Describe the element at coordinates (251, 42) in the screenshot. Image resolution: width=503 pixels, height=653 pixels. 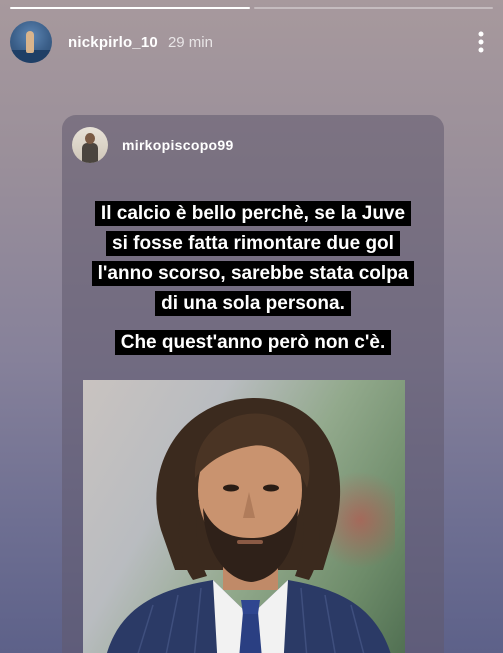
I see `story-header: nickpirlo_10 29 min` at that location.